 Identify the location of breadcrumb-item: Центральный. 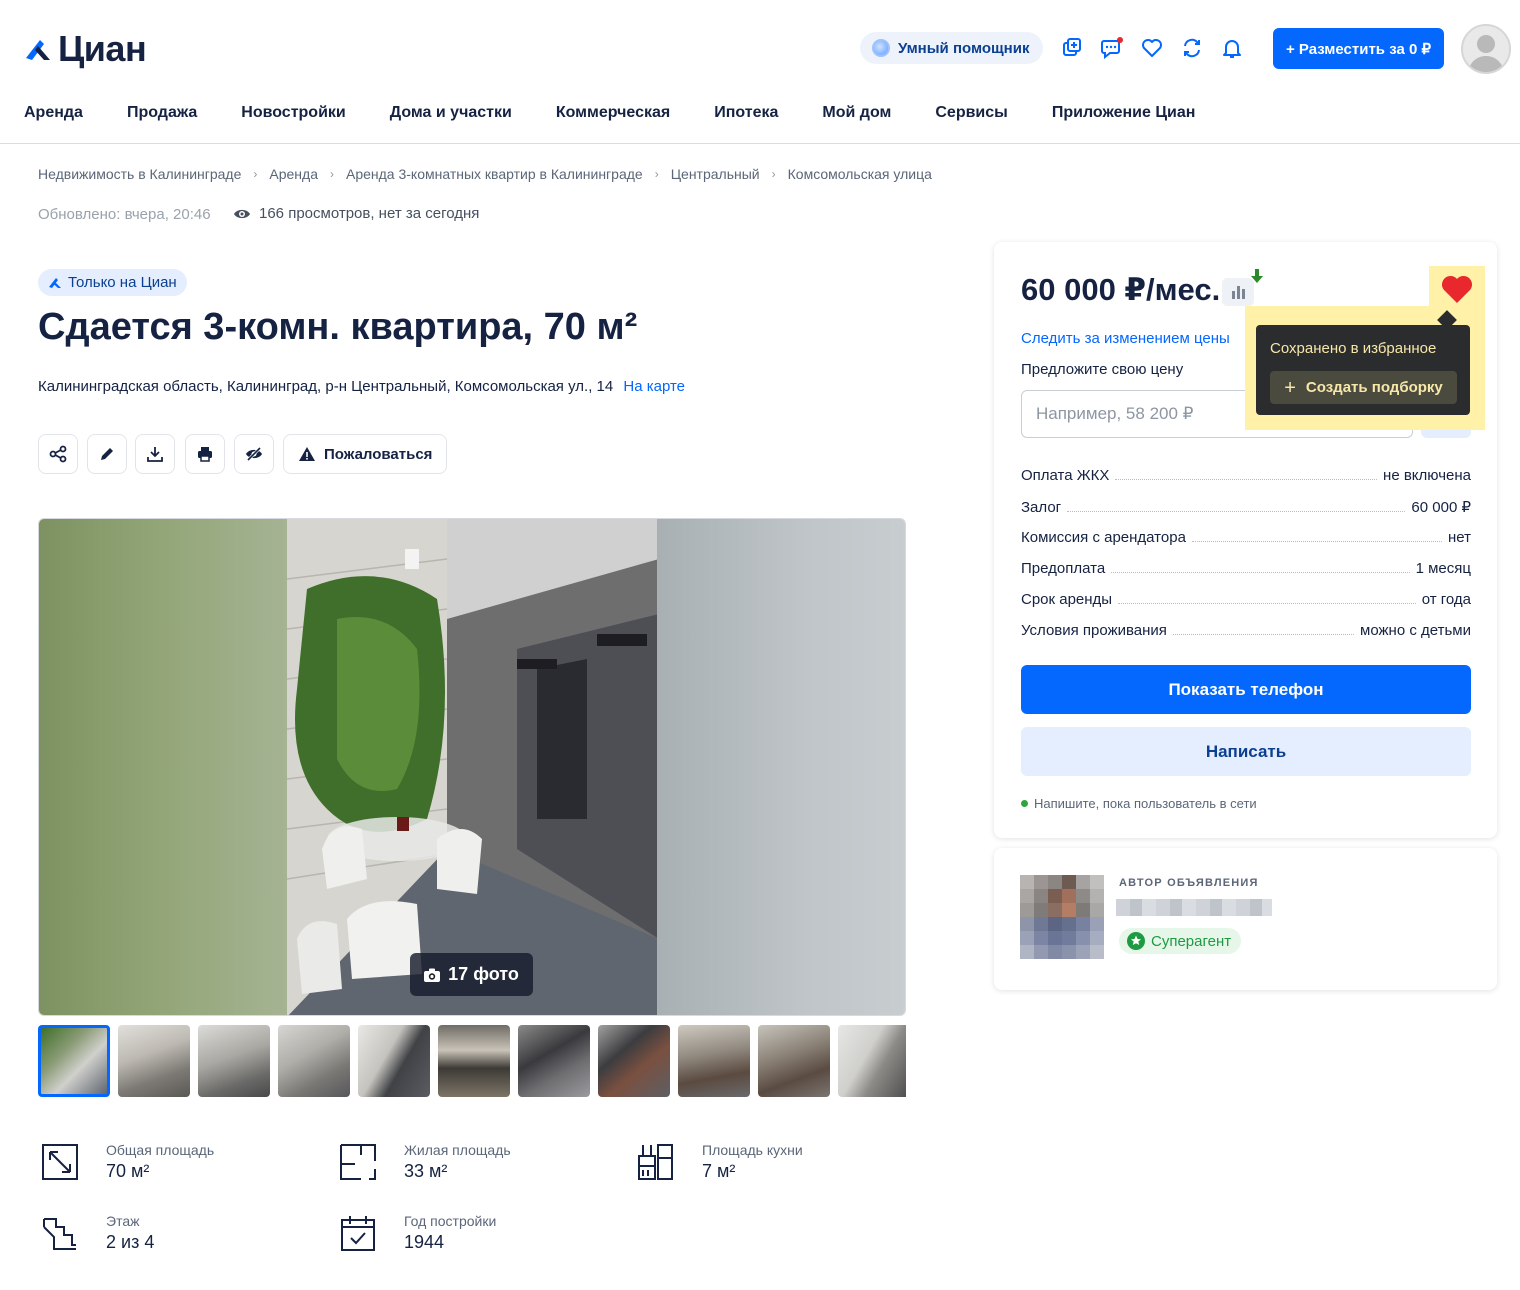
(715, 174).